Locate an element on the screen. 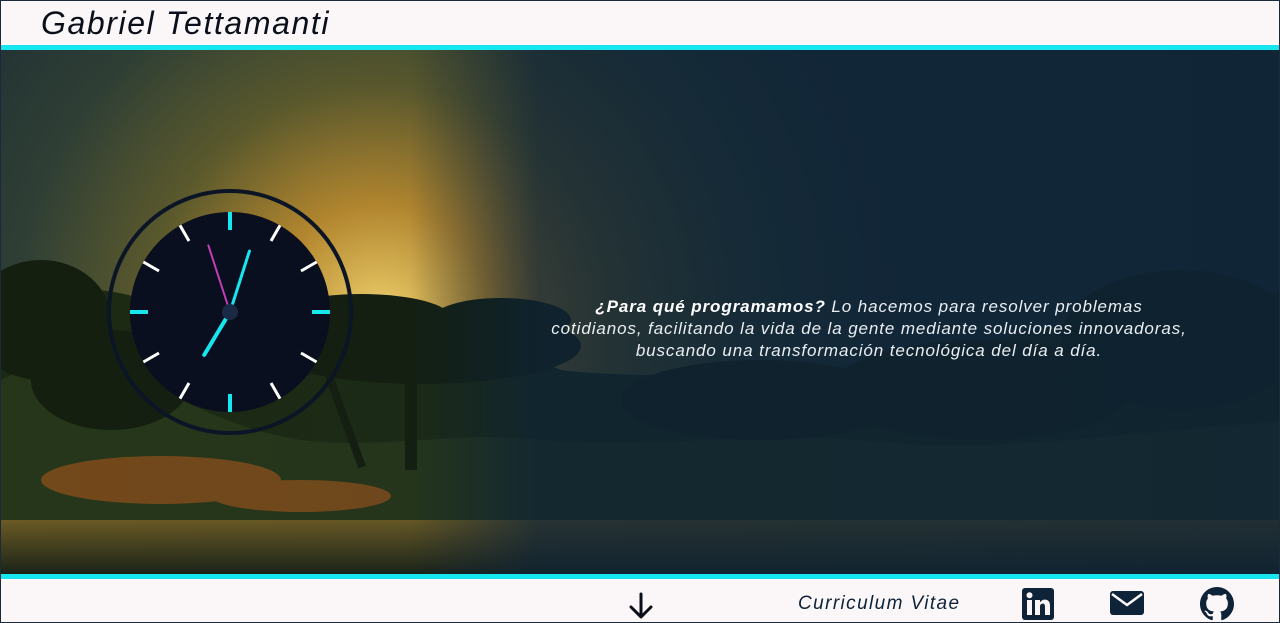  mail-icon is located at coordinates (1127, 603).